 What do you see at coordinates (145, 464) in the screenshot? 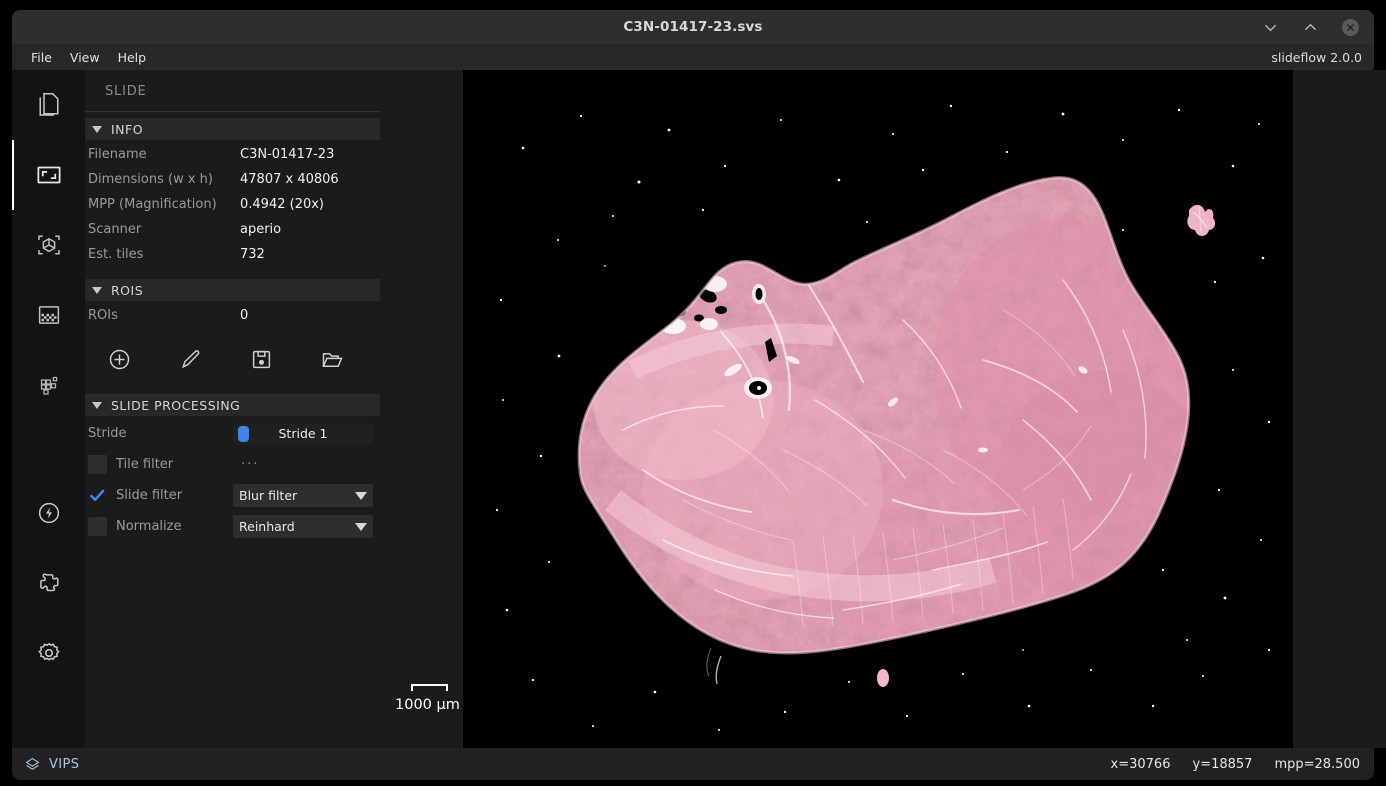
I see `tile-filter-label: Tile filter` at bounding box center [145, 464].